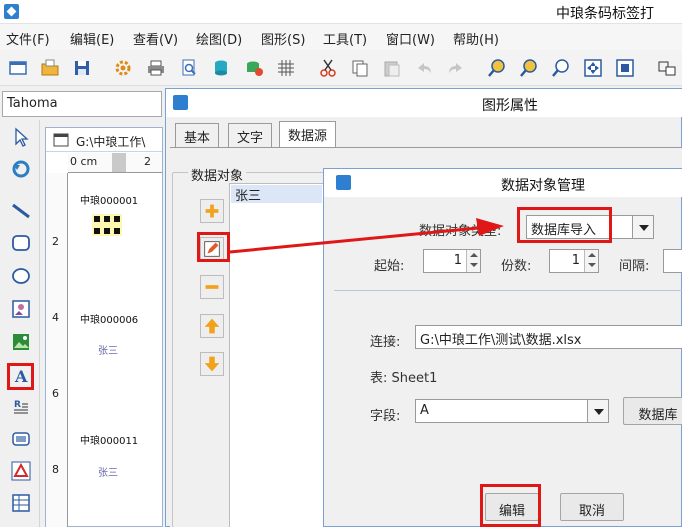 This screenshot has height=527, width=682. Describe the element at coordinates (212, 287) in the screenshot. I see `remove-icon` at that location.